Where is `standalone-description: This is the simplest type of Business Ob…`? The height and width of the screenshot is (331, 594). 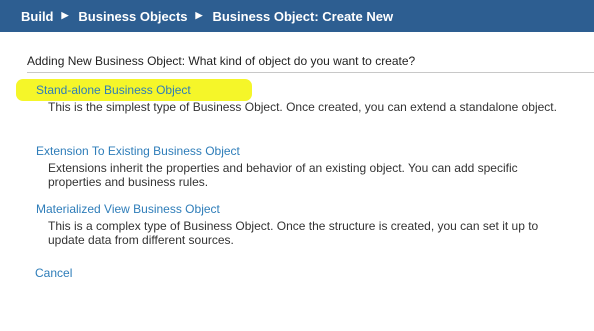 standalone-description: This is the simplest type of Business Ob… is located at coordinates (302, 107).